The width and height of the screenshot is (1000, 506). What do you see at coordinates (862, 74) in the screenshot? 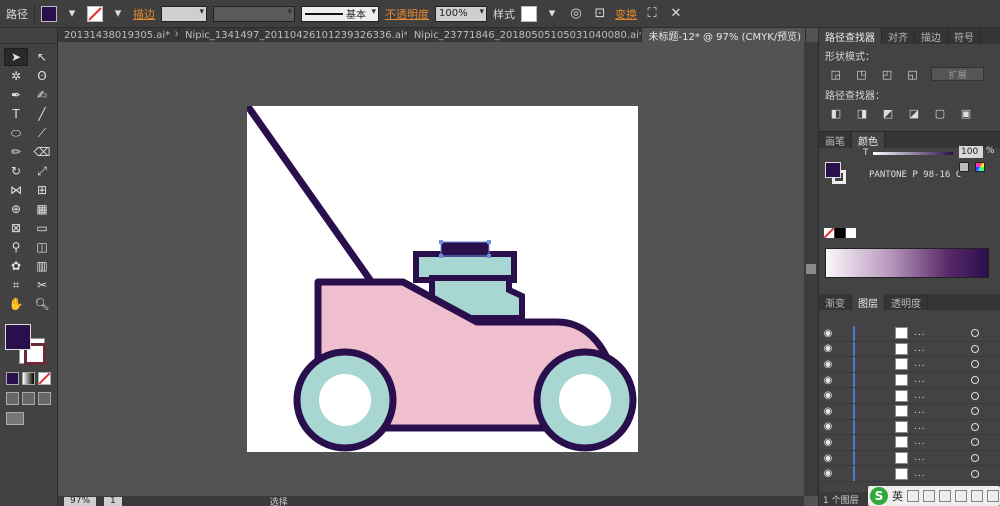
I see `minus-front-icon: ◳` at bounding box center [862, 74].